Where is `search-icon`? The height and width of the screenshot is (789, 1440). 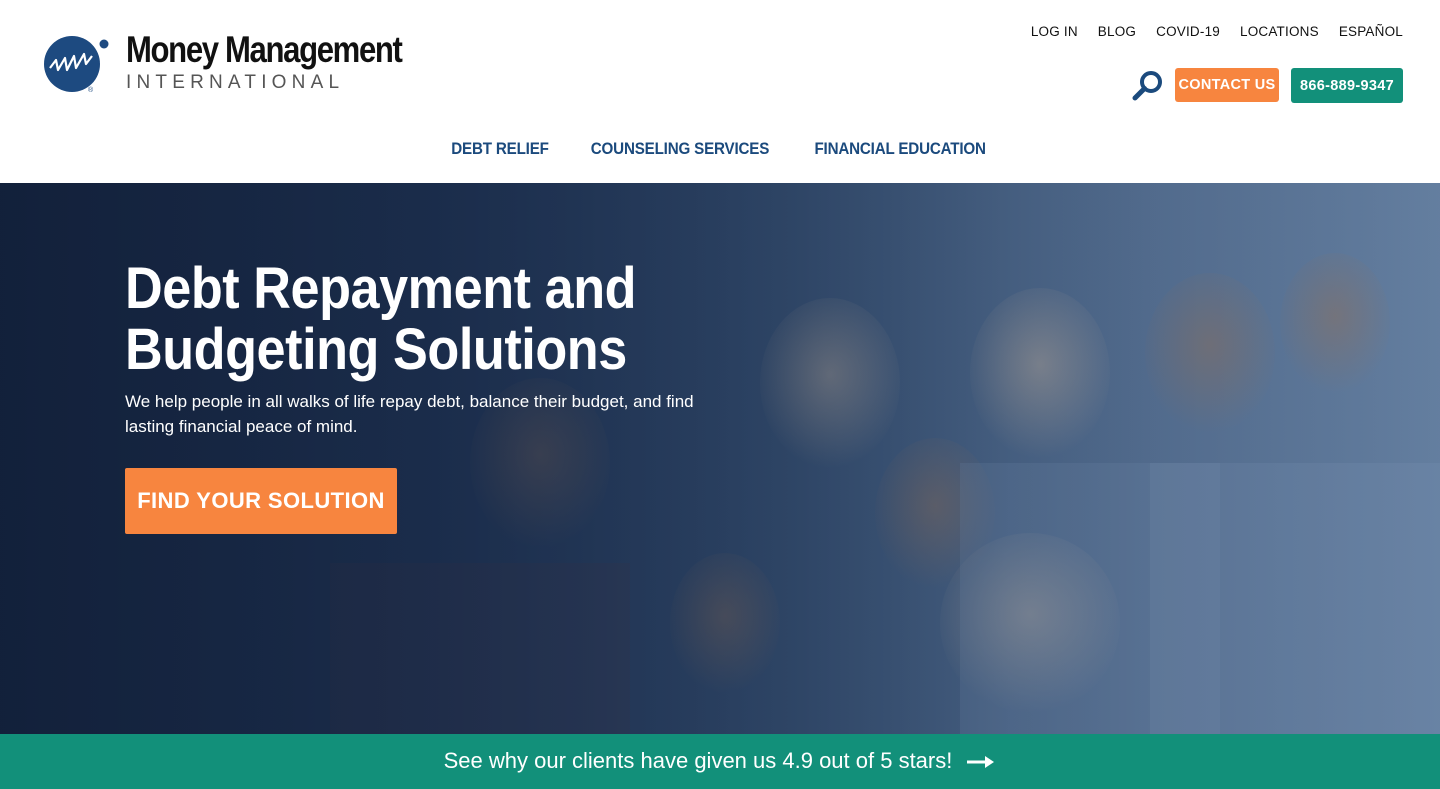 search-icon is located at coordinates (1147, 86).